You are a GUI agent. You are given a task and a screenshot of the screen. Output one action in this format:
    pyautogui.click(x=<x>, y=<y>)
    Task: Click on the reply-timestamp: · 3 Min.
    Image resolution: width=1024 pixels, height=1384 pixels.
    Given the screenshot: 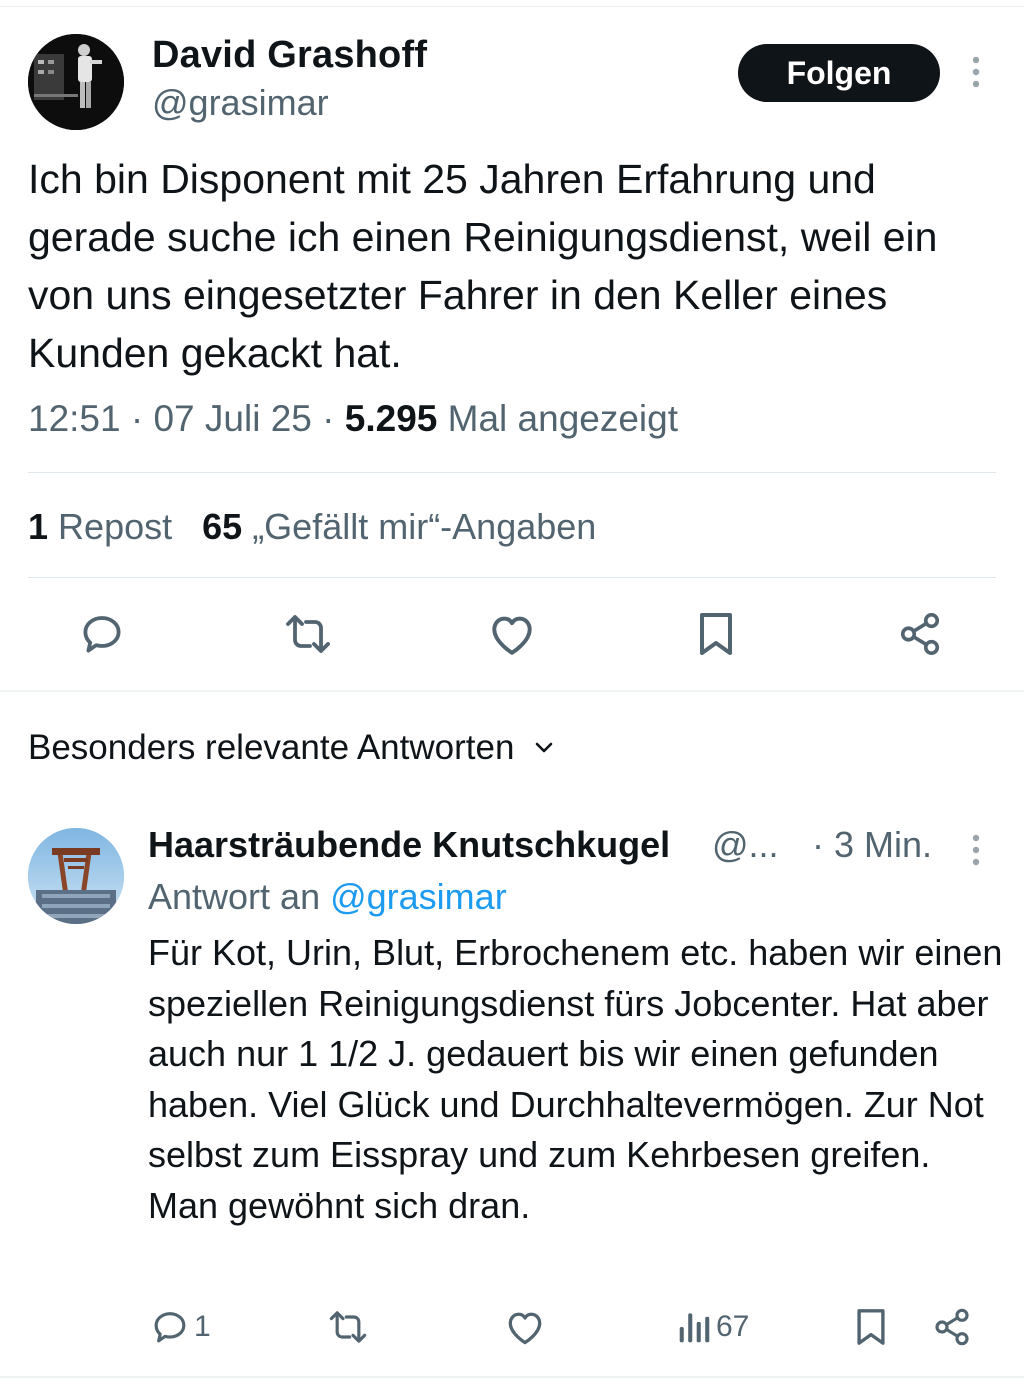 What is the action you would take?
    pyautogui.click(x=872, y=845)
    